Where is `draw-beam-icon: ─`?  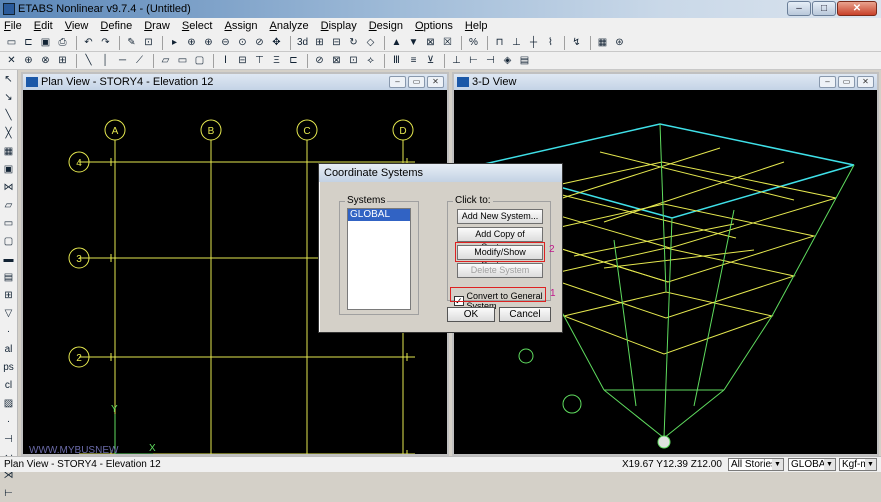
draw-beam-icon: ─ is located at coordinates (122, 61).